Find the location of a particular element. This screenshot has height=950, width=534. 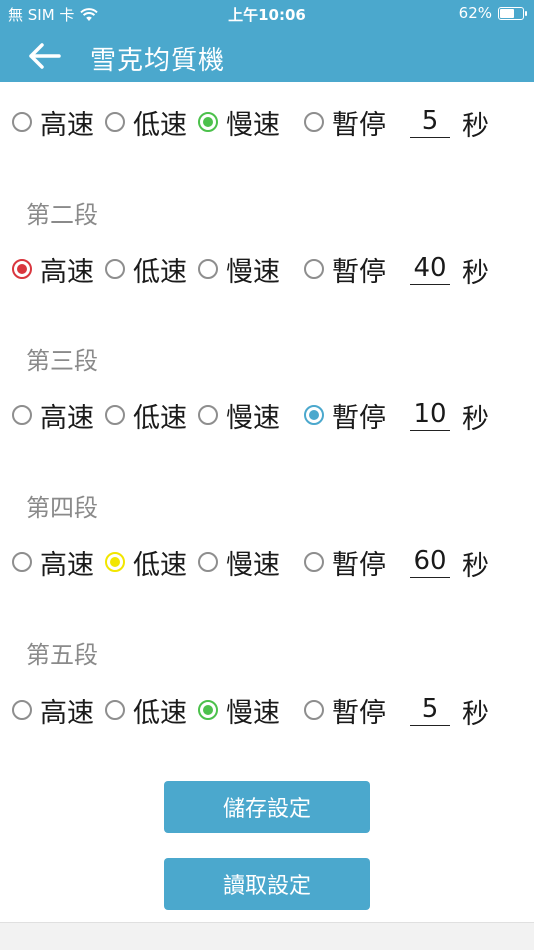

status-bar: 無 SIM 卡 上午10:06 62% is located at coordinates (267, 14).